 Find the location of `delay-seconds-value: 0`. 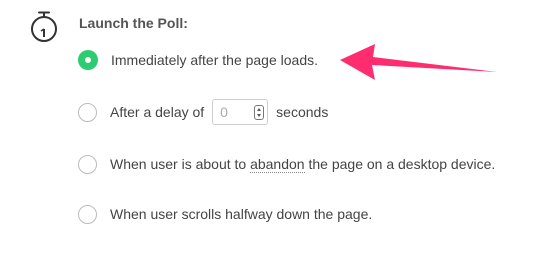

delay-seconds-value: 0 is located at coordinates (224, 112).